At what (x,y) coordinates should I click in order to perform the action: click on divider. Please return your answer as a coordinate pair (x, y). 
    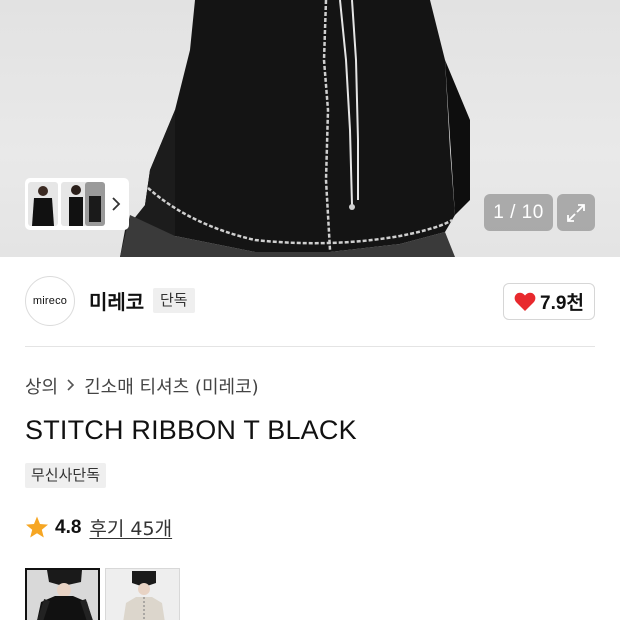
    Looking at the image, I should click on (310, 346).